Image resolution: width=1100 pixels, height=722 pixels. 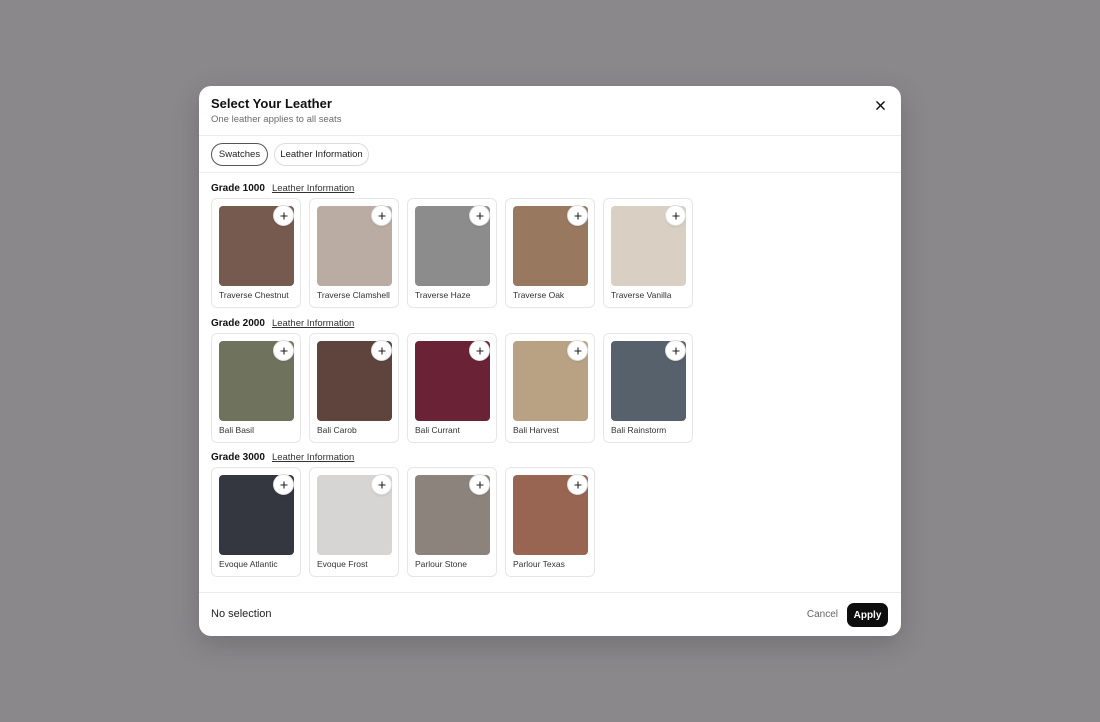 What do you see at coordinates (321, 154) in the screenshot?
I see `tab-leather-information: Leather Information` at bounding box center [321, 154].